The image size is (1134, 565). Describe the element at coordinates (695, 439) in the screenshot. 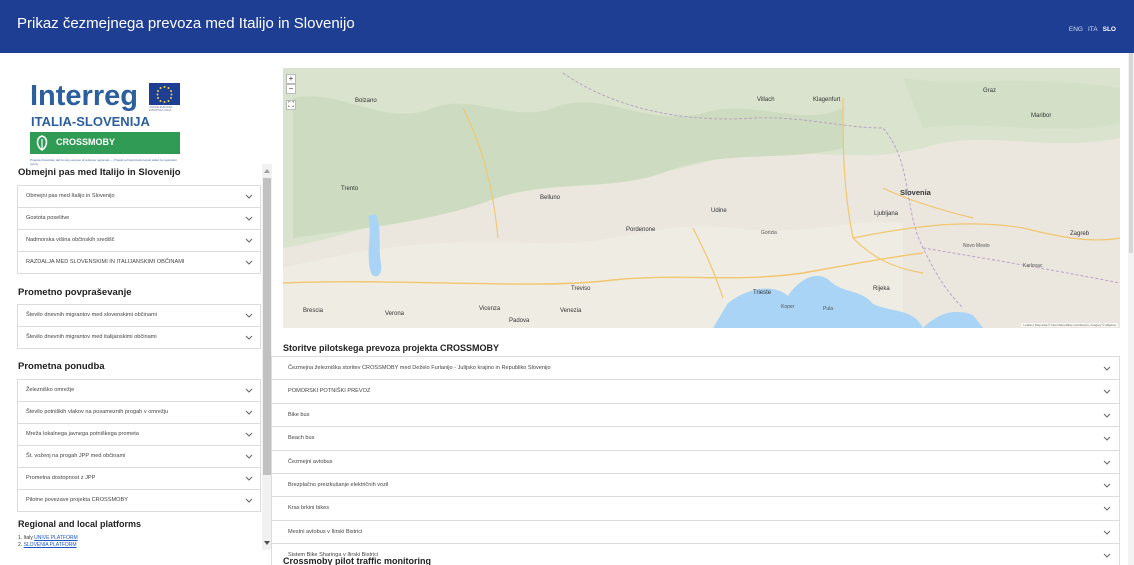

I see `accordion-item: Beach bus` at that location.